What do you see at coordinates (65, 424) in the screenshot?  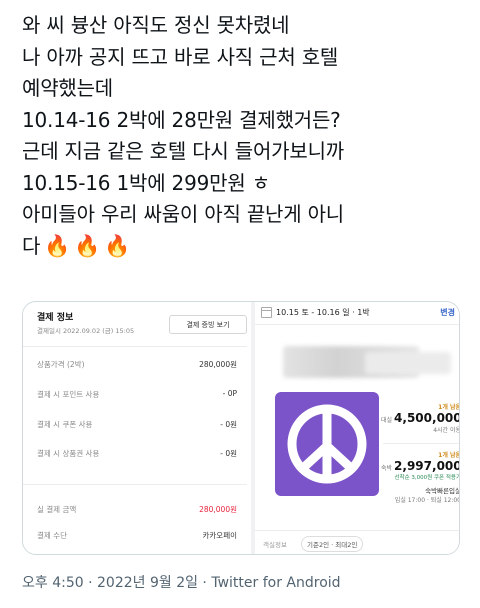 I see `payment-row-label: 결제 시 쿠폰 사용` at bounding box center [65, 424].